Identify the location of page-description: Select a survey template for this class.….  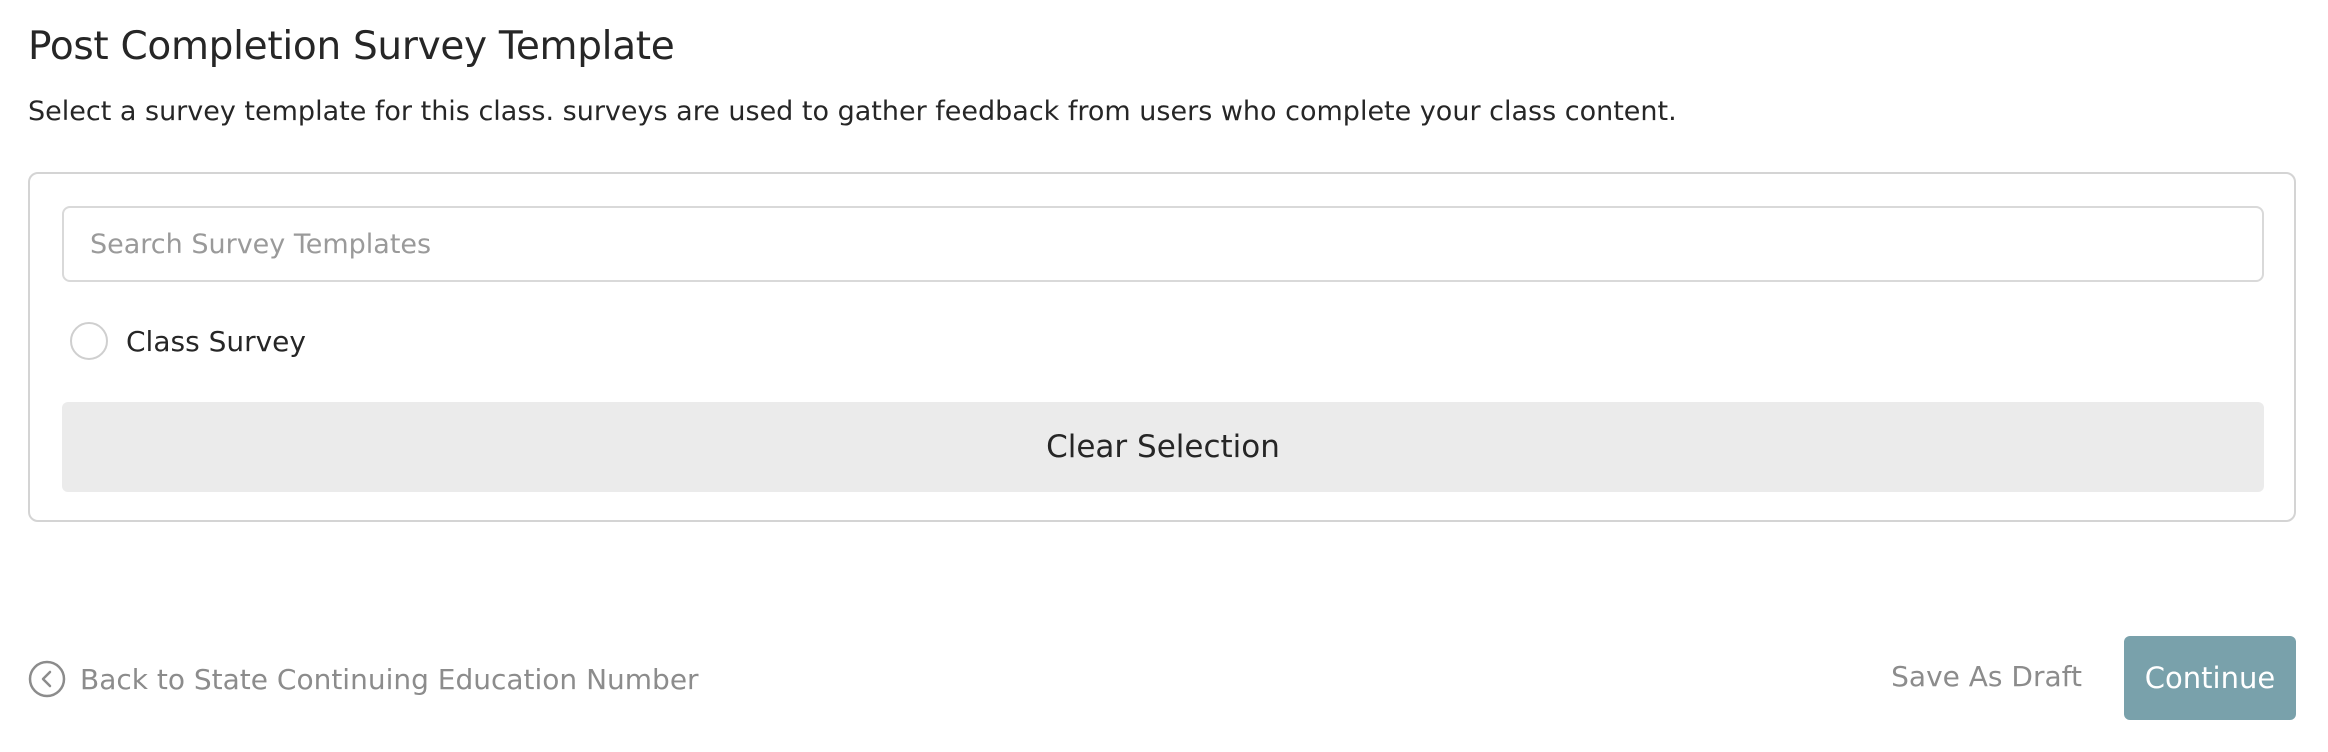
(852, 111).